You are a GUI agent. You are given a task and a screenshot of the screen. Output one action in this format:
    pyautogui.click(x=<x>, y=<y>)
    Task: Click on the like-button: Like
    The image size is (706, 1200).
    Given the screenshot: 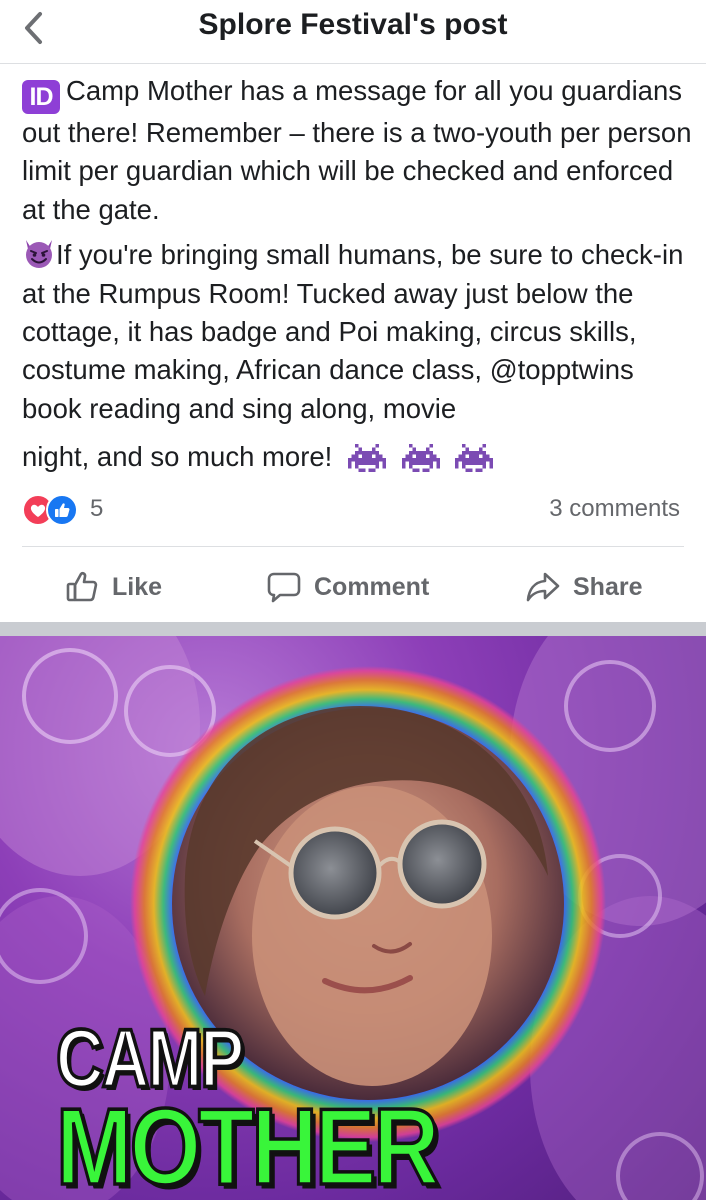 What is the action you would take?
    pyautogui.click(x=113, y=587)
    